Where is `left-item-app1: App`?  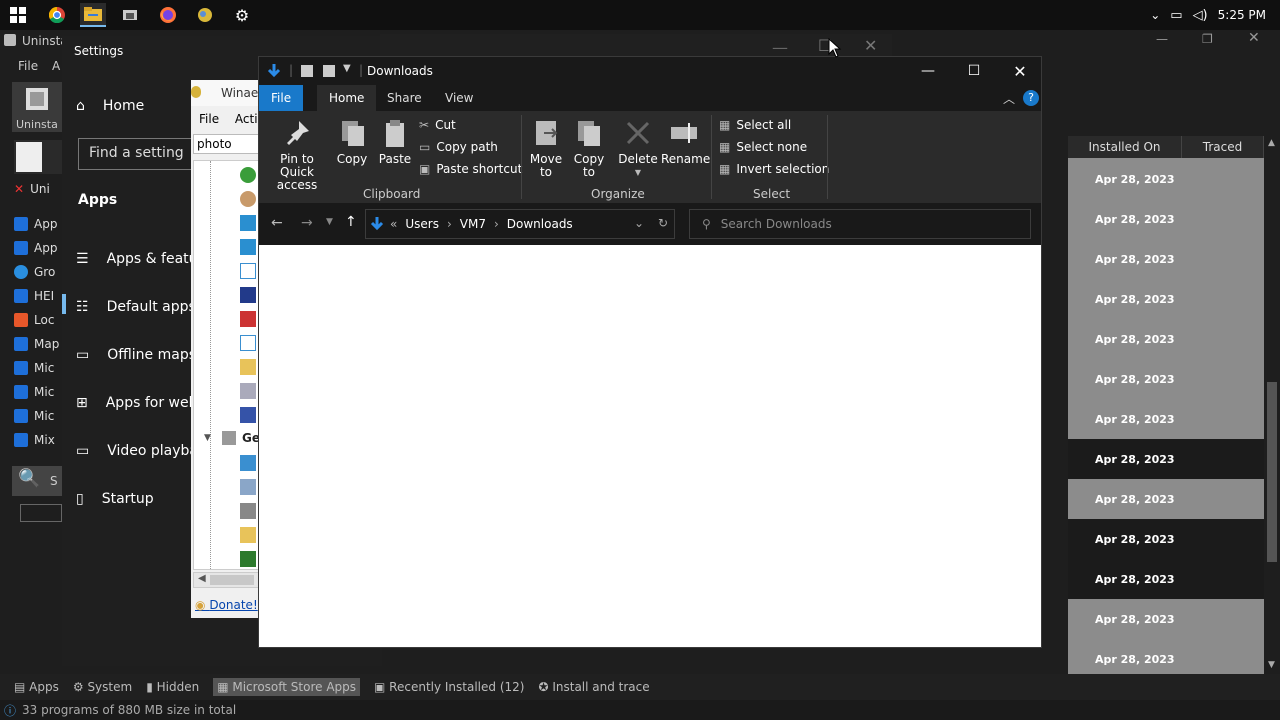
left-item-app1: App is located at coordinates (38, 224).